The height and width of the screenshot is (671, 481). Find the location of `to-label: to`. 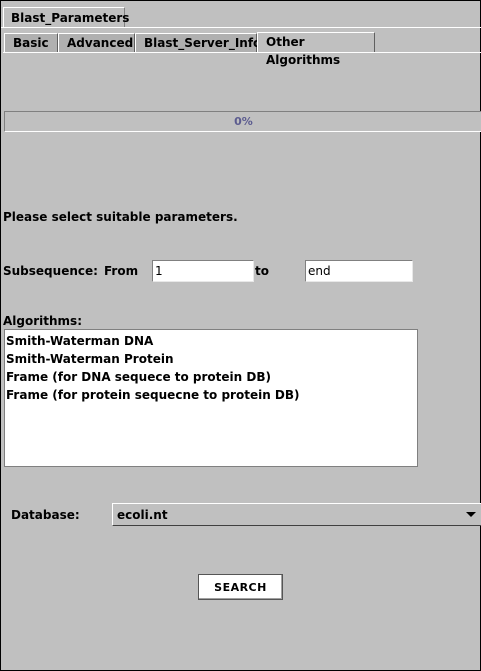

to-label: to is located at coordinates (262, 271).